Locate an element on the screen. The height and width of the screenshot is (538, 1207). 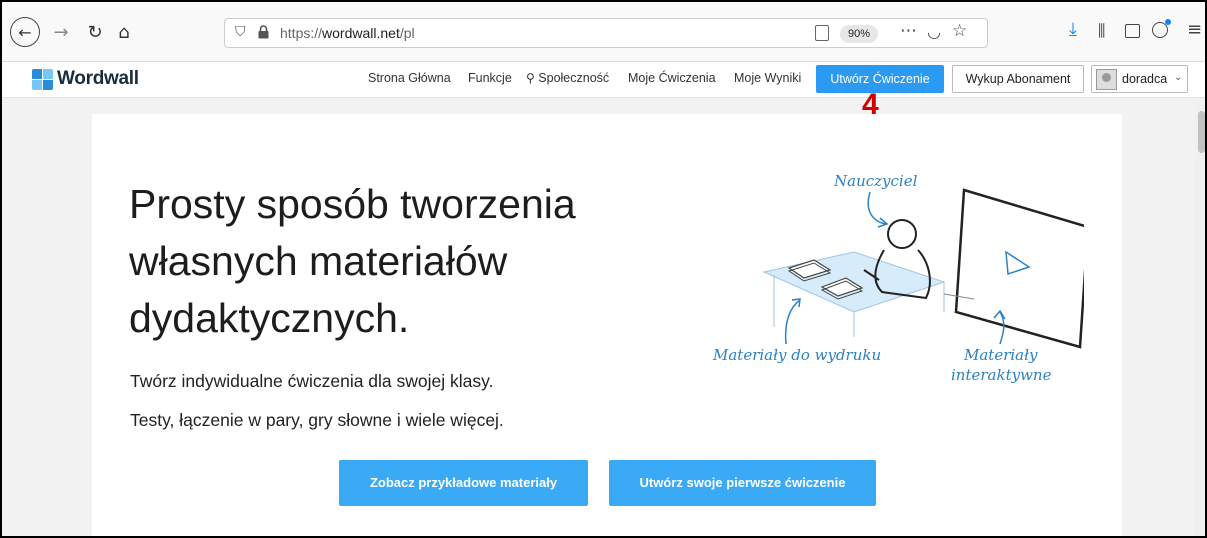
home-icon: ⌂ is located at coordinates (124, 32).